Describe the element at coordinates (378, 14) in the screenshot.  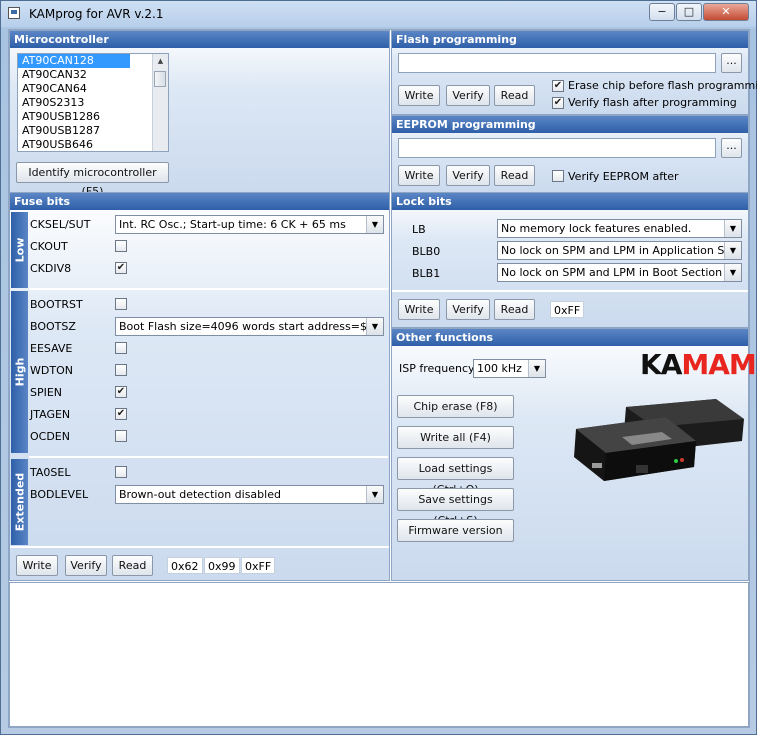
I see `title-bar: KAMprog for AVR v.2.1 − □ ✕` at that location.